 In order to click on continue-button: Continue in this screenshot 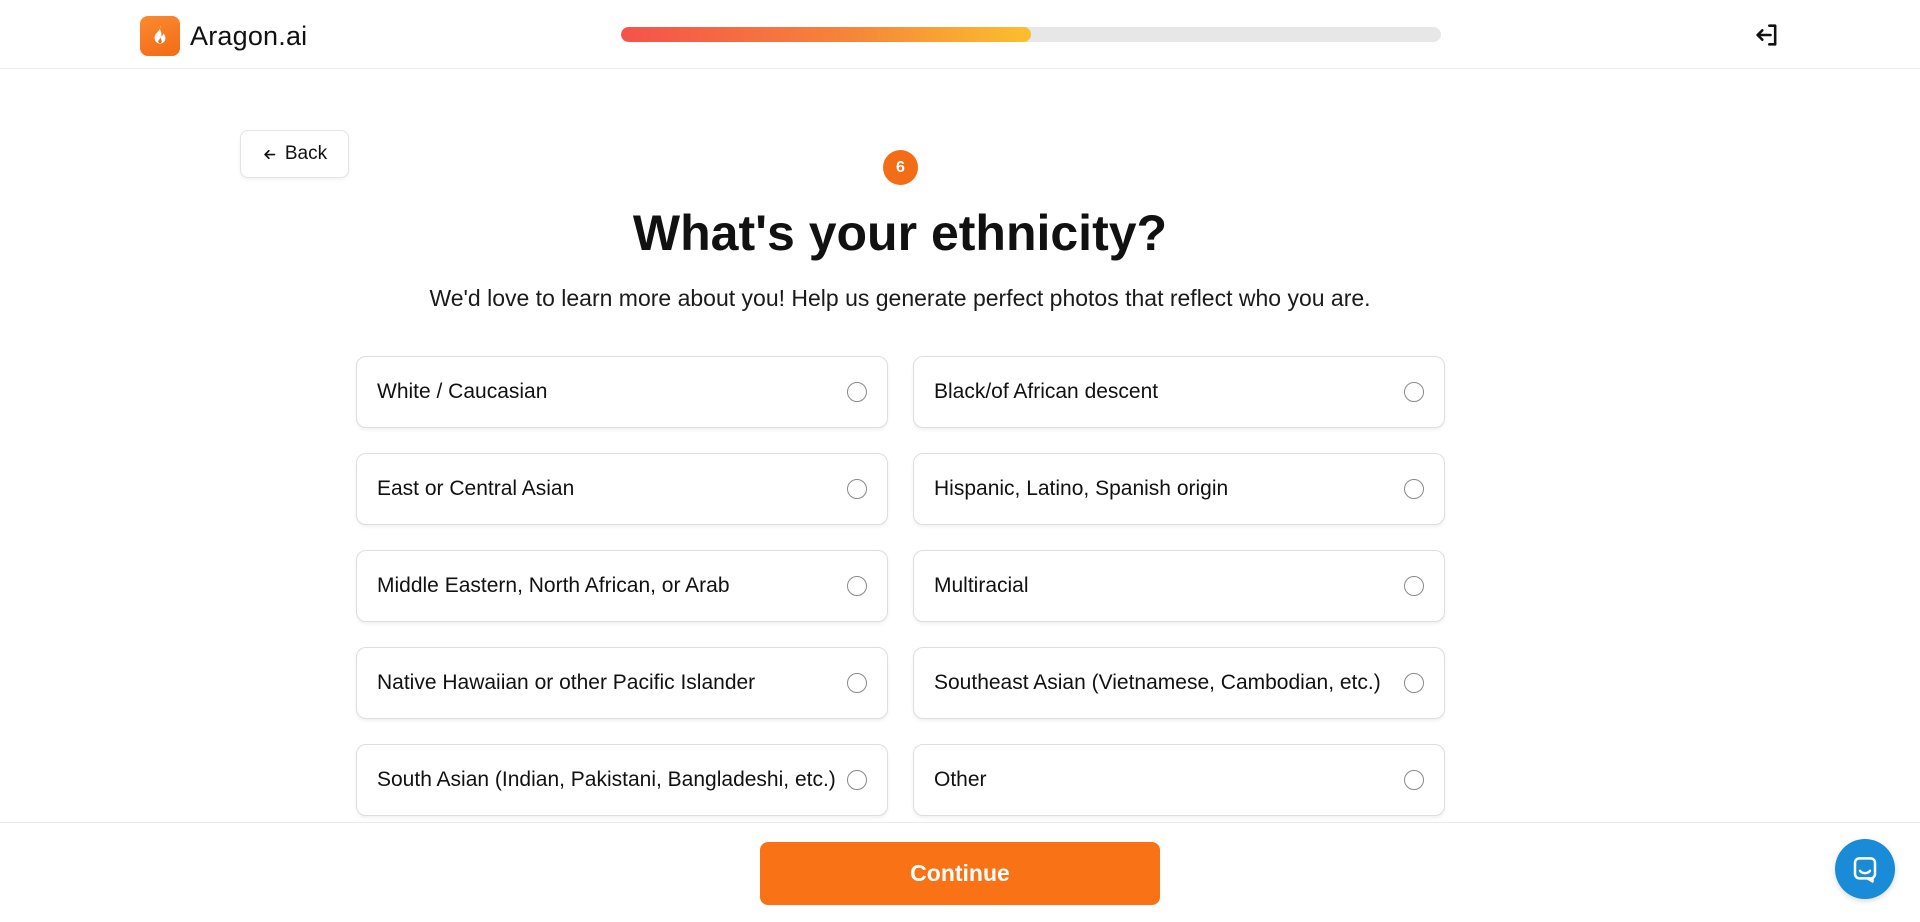, I will do `click(960, 873)`.